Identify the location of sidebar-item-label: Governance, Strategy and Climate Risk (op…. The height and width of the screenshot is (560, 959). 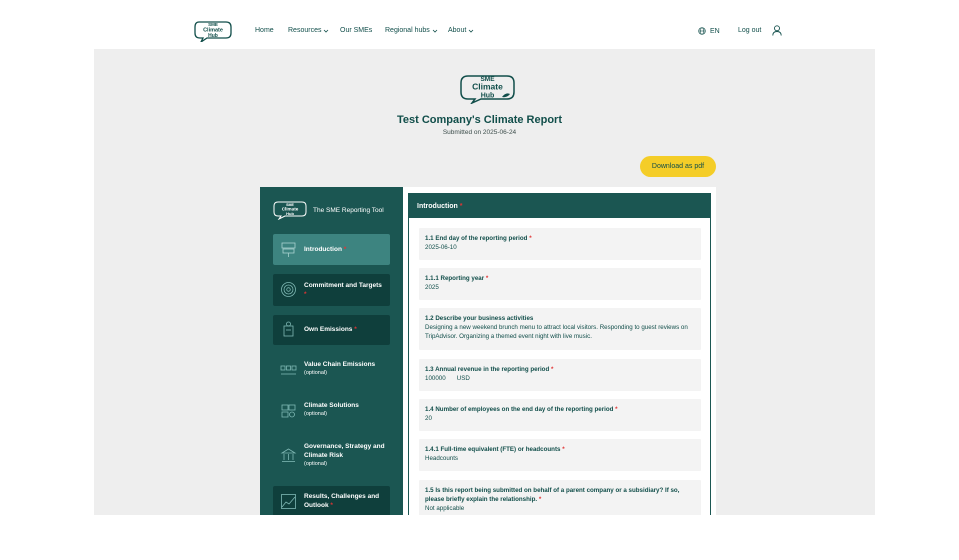
(345, 455).